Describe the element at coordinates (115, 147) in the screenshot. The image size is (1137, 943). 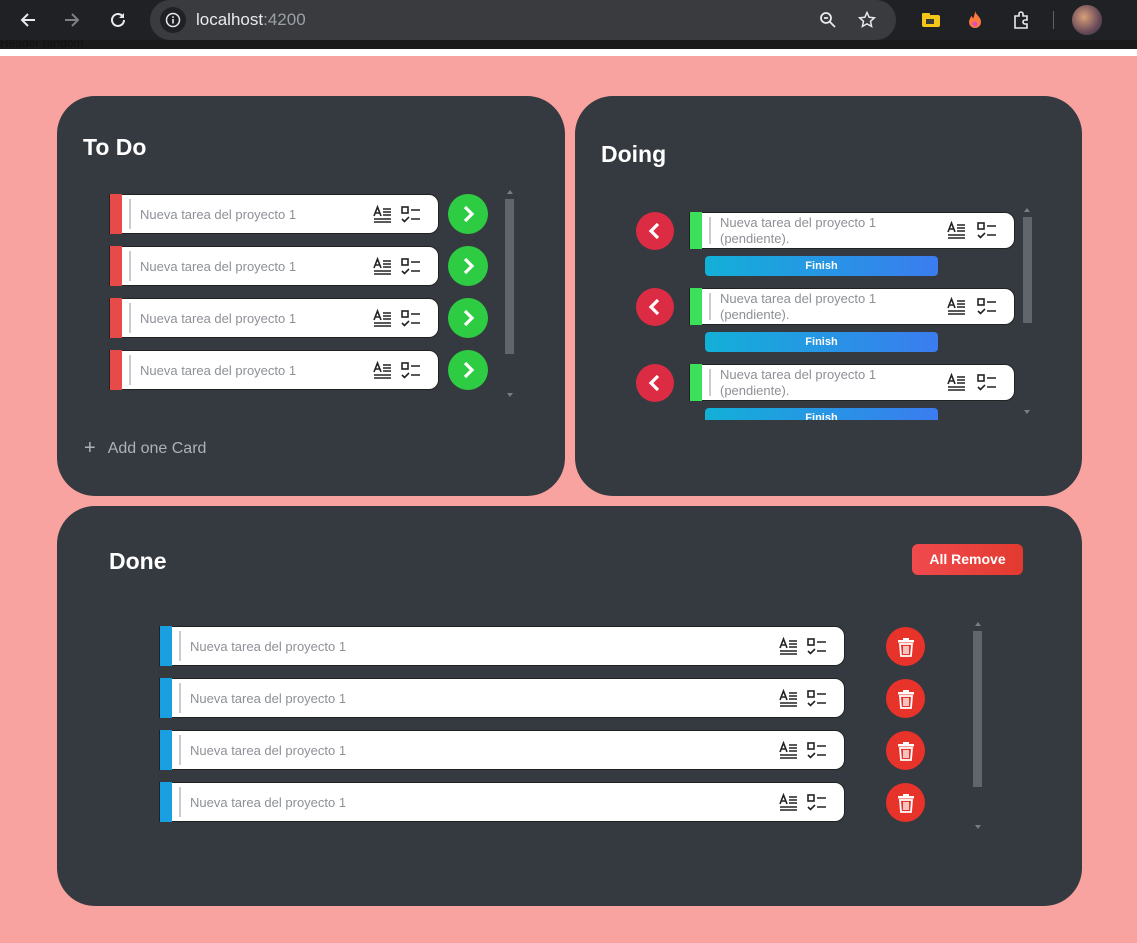
I see `todo-title: To Do` at that location.